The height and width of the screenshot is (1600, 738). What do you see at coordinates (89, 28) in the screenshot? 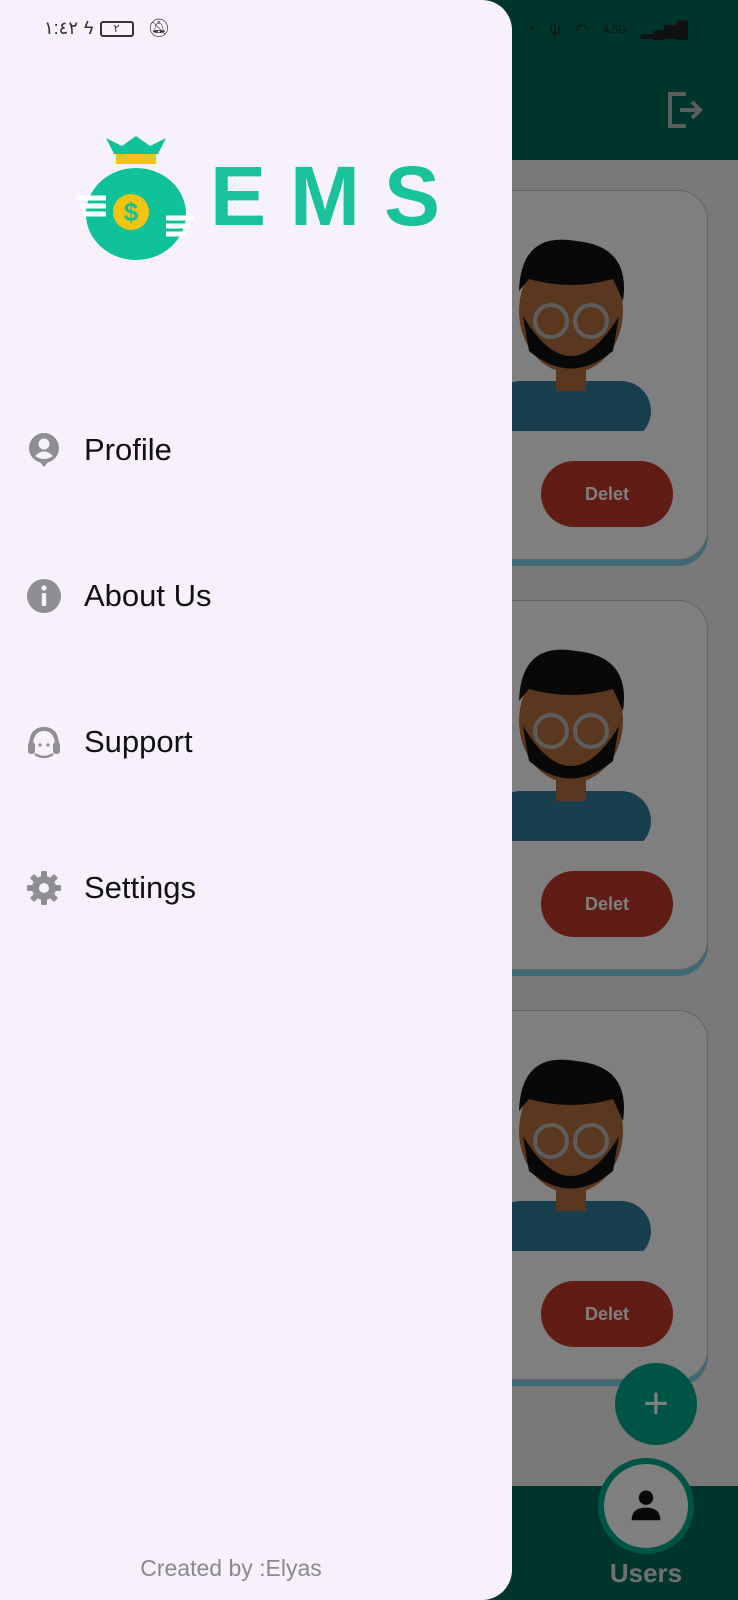
I see `charging-icon: ϟ` at bounding box center [89, 28].